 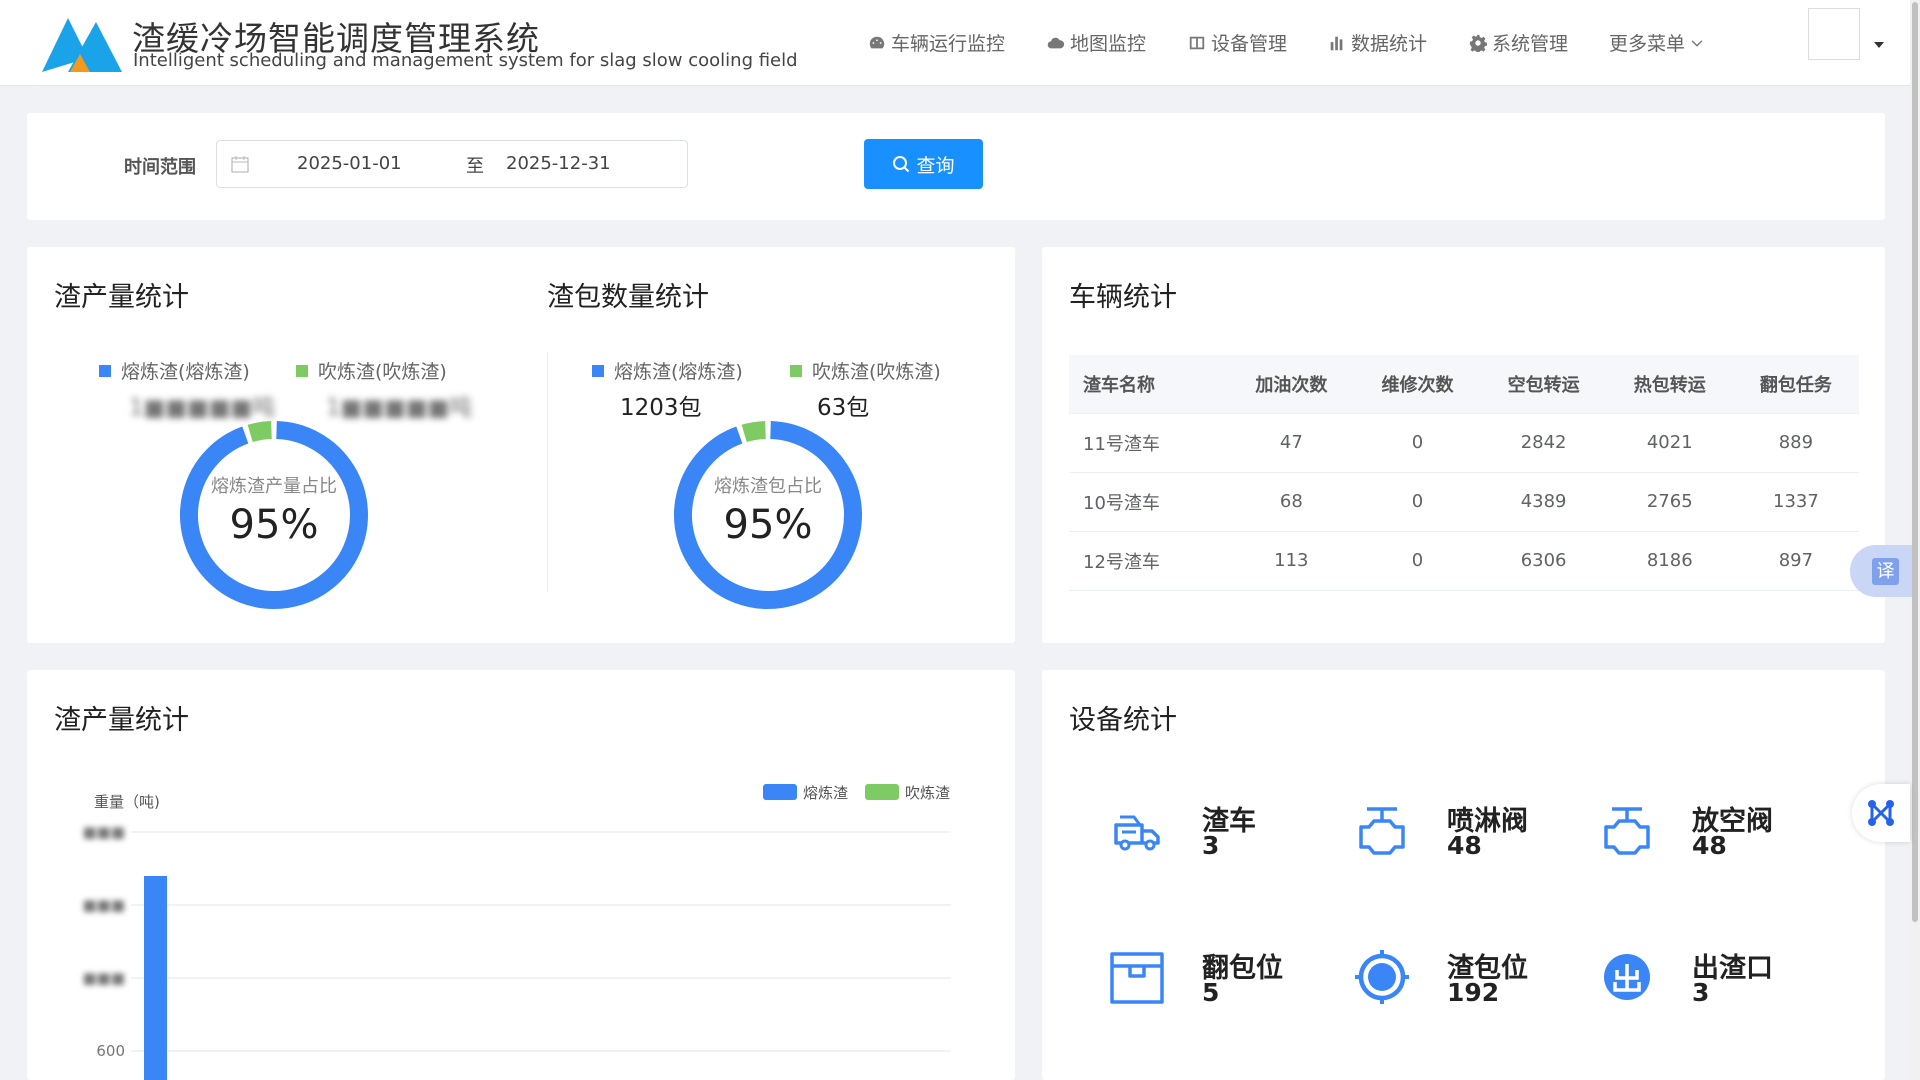 What do you see at coordinates (1389, 44) in the screenshot?
I see `nav-label: 数据统计` at bounding box center [1389, 44].